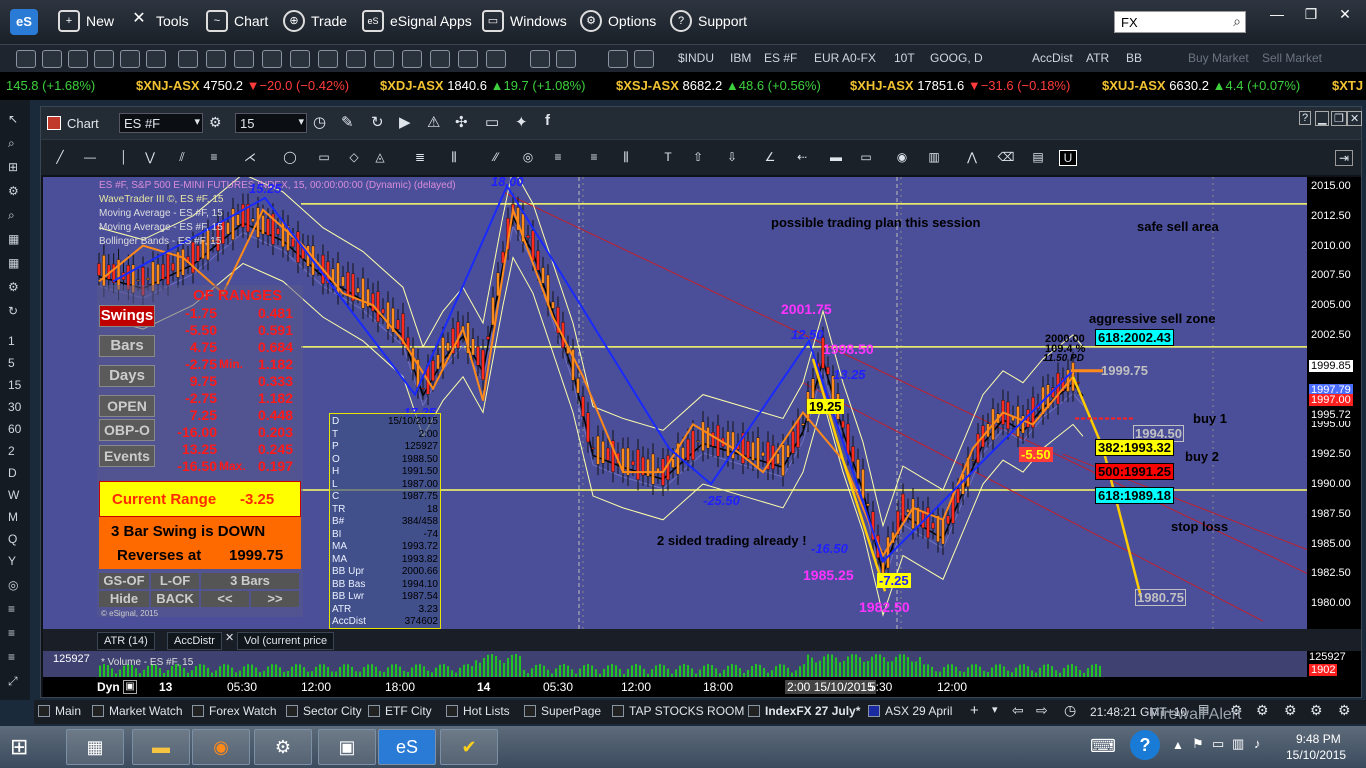 The height and width of the screenshot is (768, 1366). What do you see at coordinates (558, 158) in the screenshot?
I see `list-icon: ≡` at bounding box center [558, 158].